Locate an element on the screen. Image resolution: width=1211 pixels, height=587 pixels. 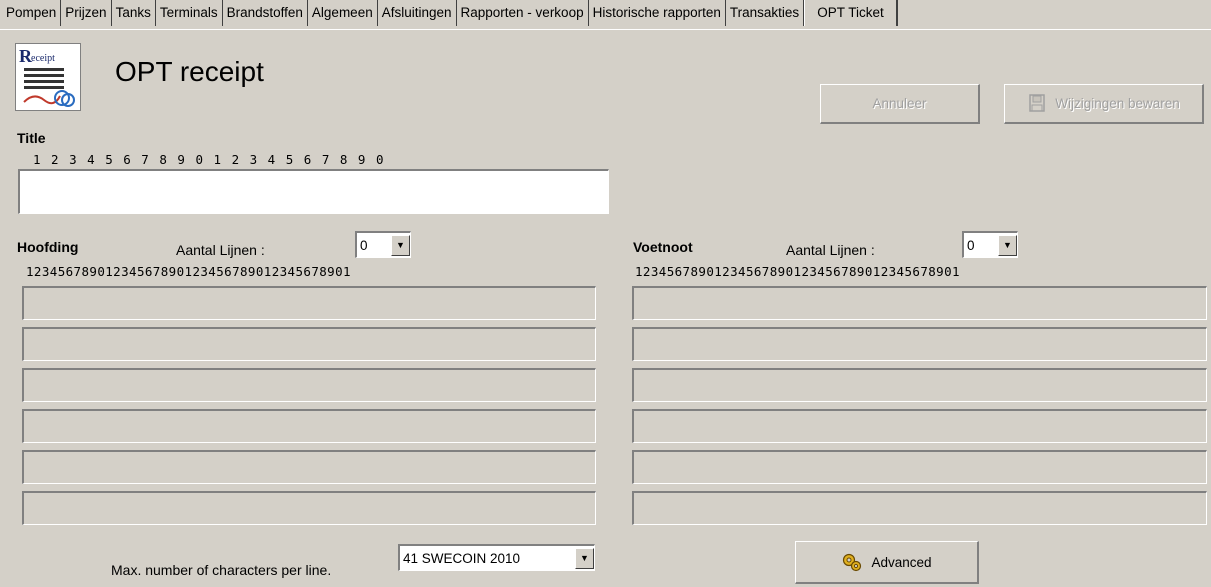
receipt-icon: R eceipt is located at coordinates (48, 77).